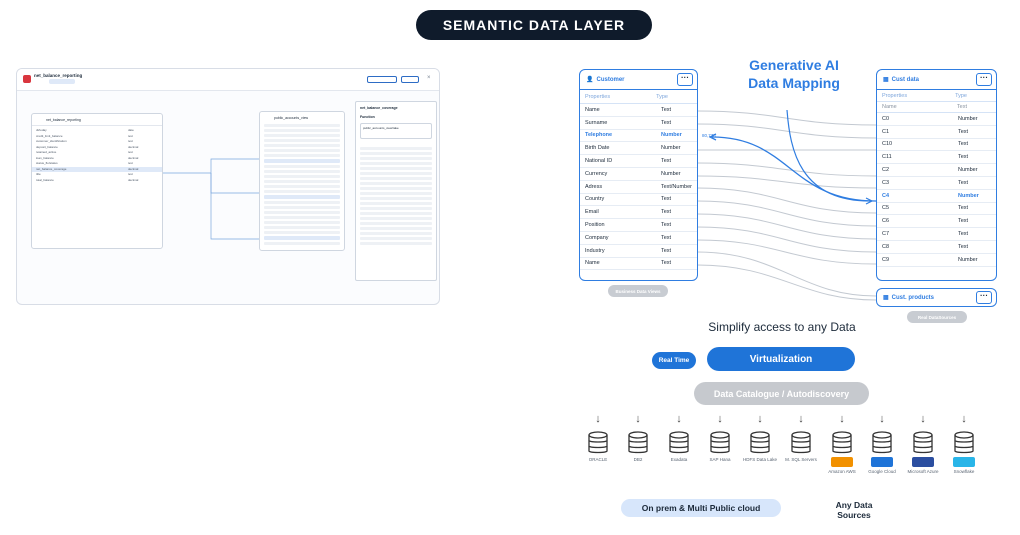  I want to click on cust-data-row: C7 Text, so click(936, 234).